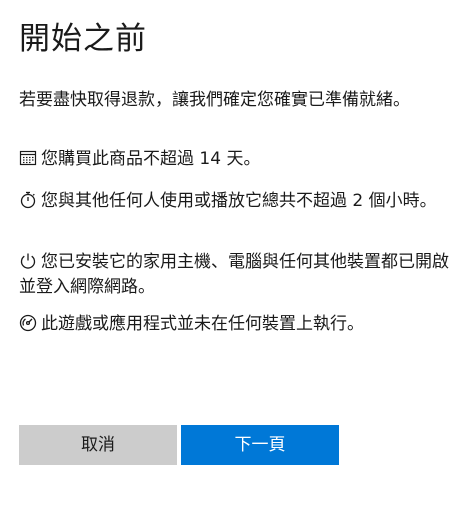 Image resolution: width=467 pixels, height=523 pixels. I want to click on condition-play-time: 您與其他任何人使用或播放它總共不超過 2 個小時。, so click(235, 201).